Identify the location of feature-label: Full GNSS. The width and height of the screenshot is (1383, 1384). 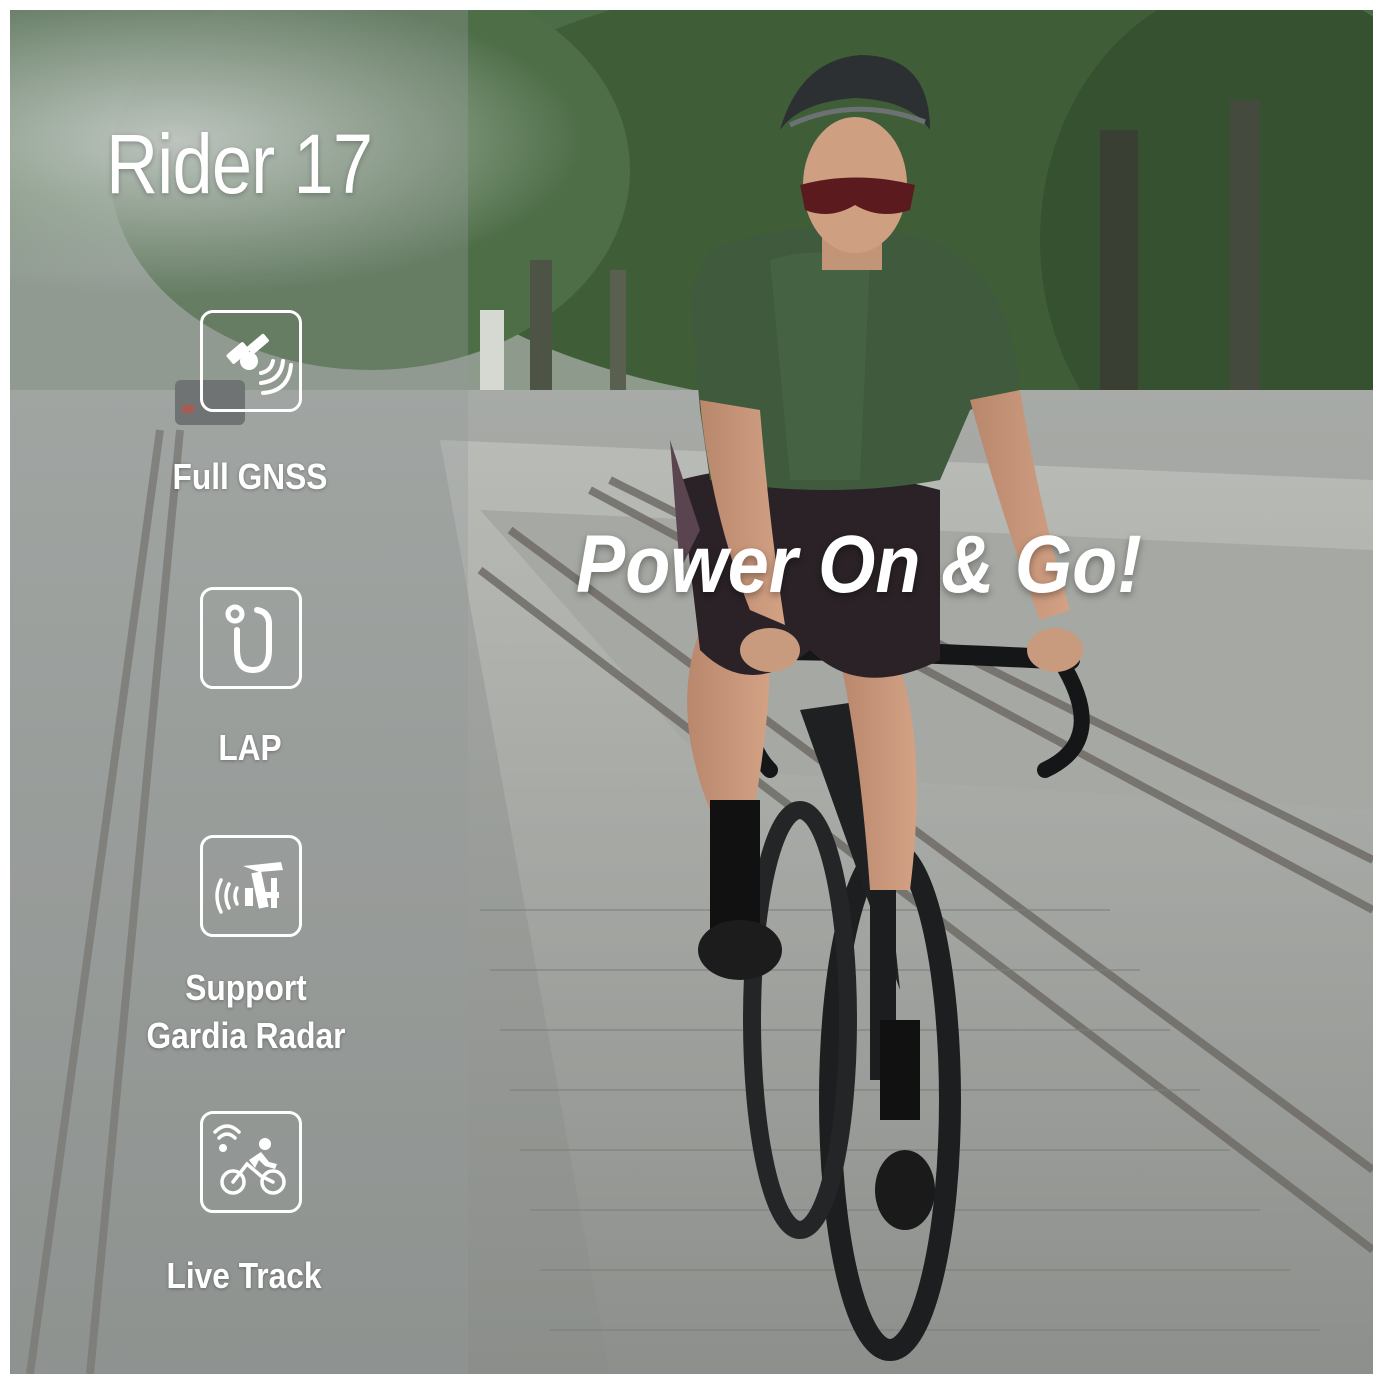
(250, 476).